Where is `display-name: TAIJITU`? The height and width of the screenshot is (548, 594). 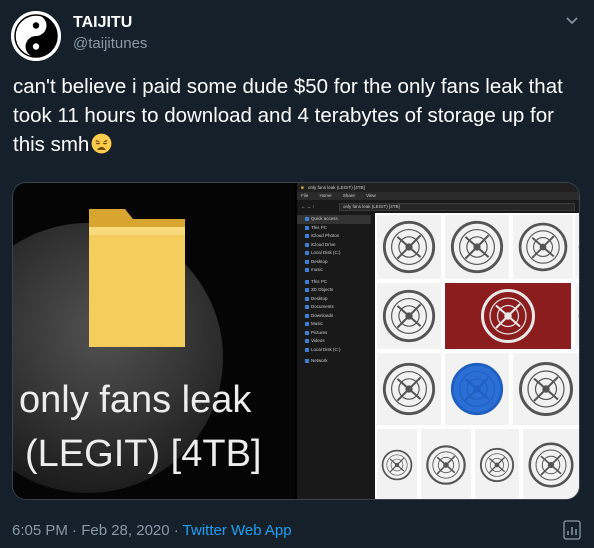 display-name: TAIJITU is located at coordinates (102, 23).